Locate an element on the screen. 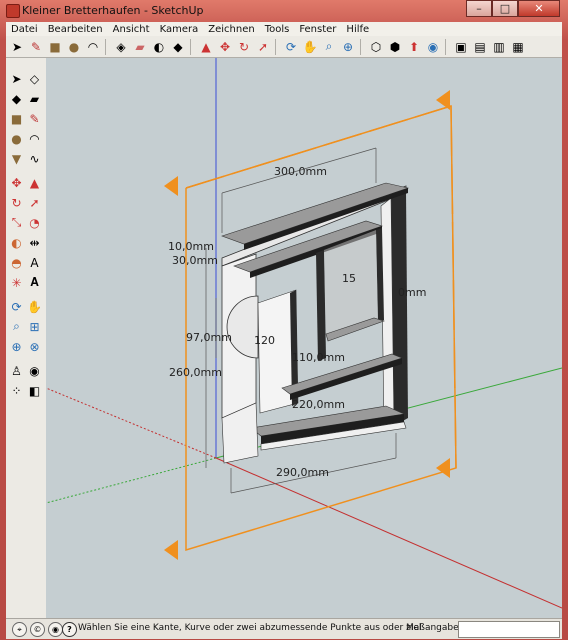 The height and width of the screenshot is (640, 568). help-icon: ? is located at coordinates (69, 629).